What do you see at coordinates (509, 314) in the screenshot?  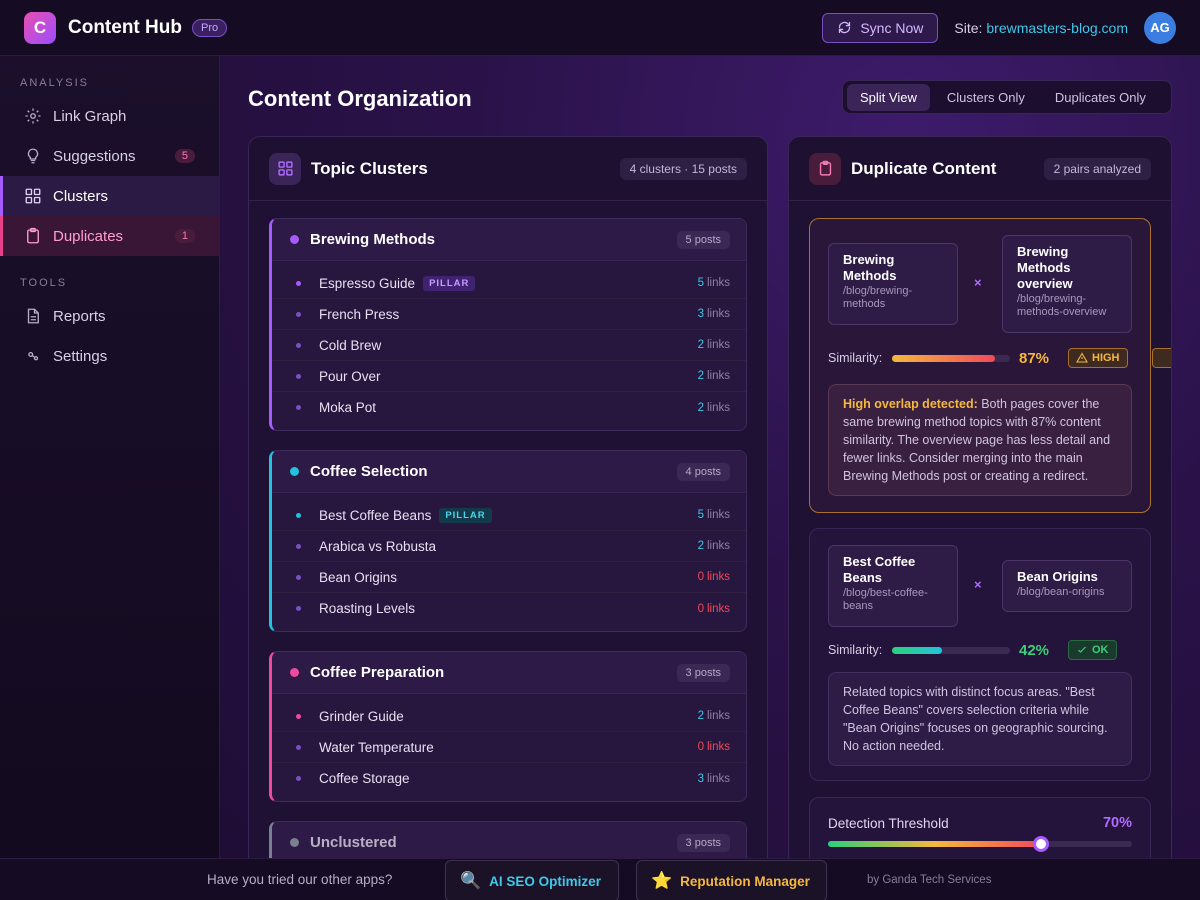 I see `list-item: French Press 3 links` at bounding box center [509, 314].